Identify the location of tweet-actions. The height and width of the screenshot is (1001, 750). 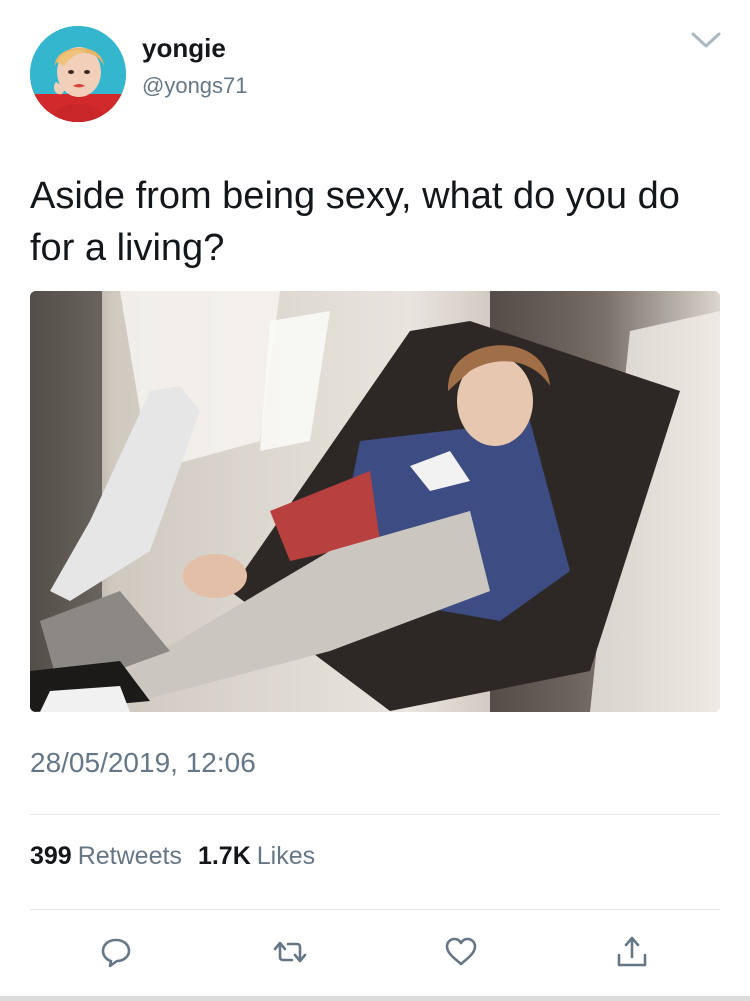
(375, 952).